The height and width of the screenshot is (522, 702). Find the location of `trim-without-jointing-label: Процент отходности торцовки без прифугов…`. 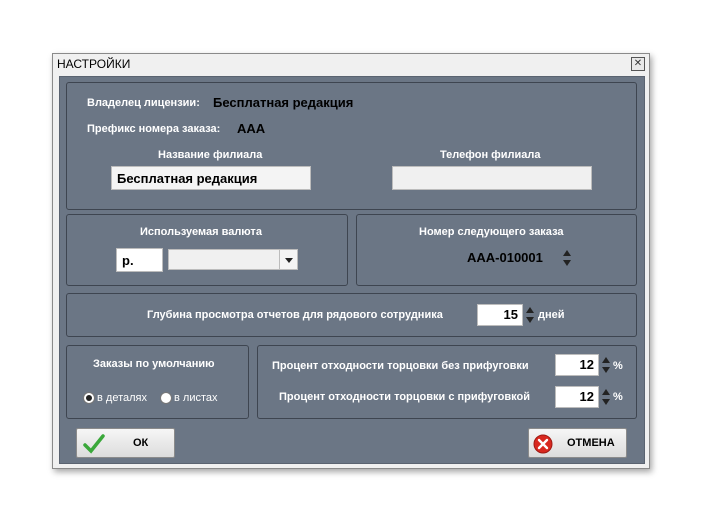

trim-without-jointing-label: Процент отходности торцовки без прифугов… is located at coordinates (400, 366).